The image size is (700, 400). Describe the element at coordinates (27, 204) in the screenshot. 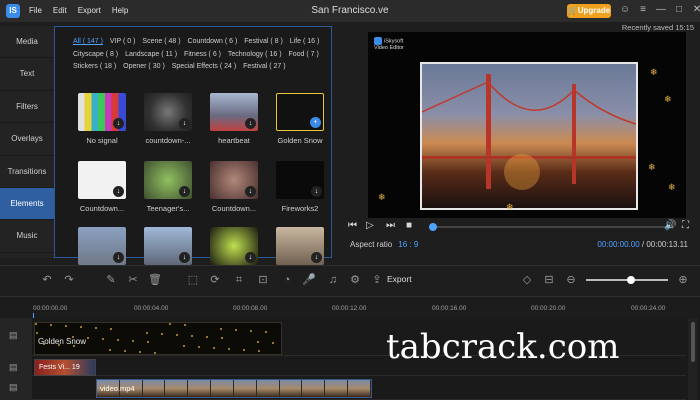

I see `tab-elements: Elements` at that location.